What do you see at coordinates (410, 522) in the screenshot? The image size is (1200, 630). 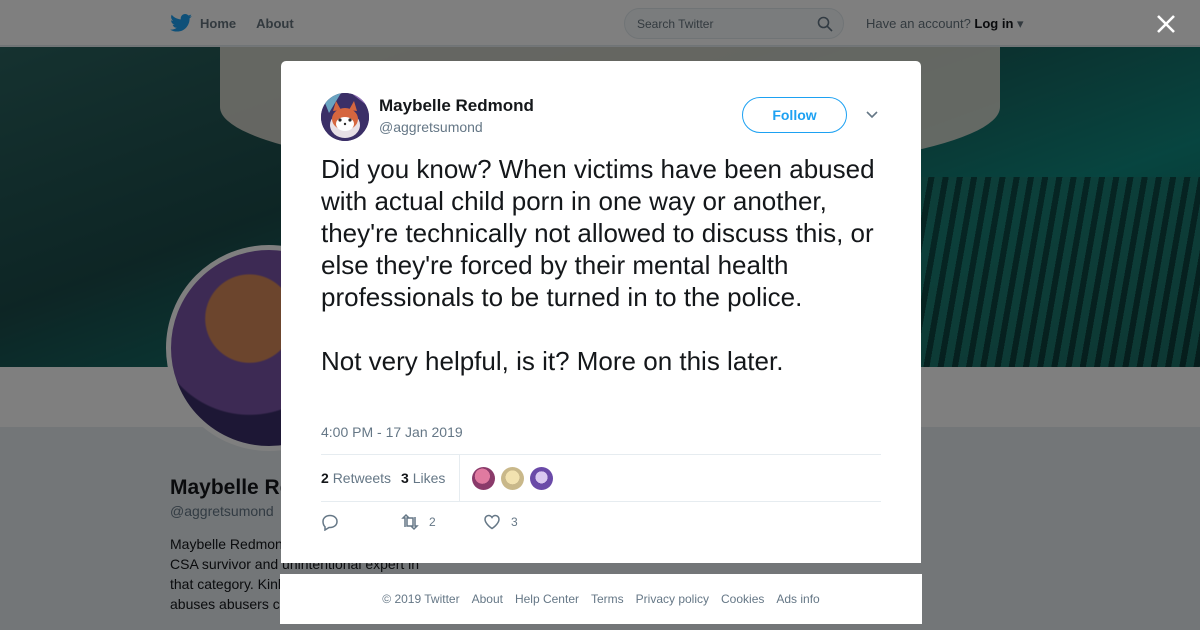 I see `retweet-icon` at bounding box center [410, 522].